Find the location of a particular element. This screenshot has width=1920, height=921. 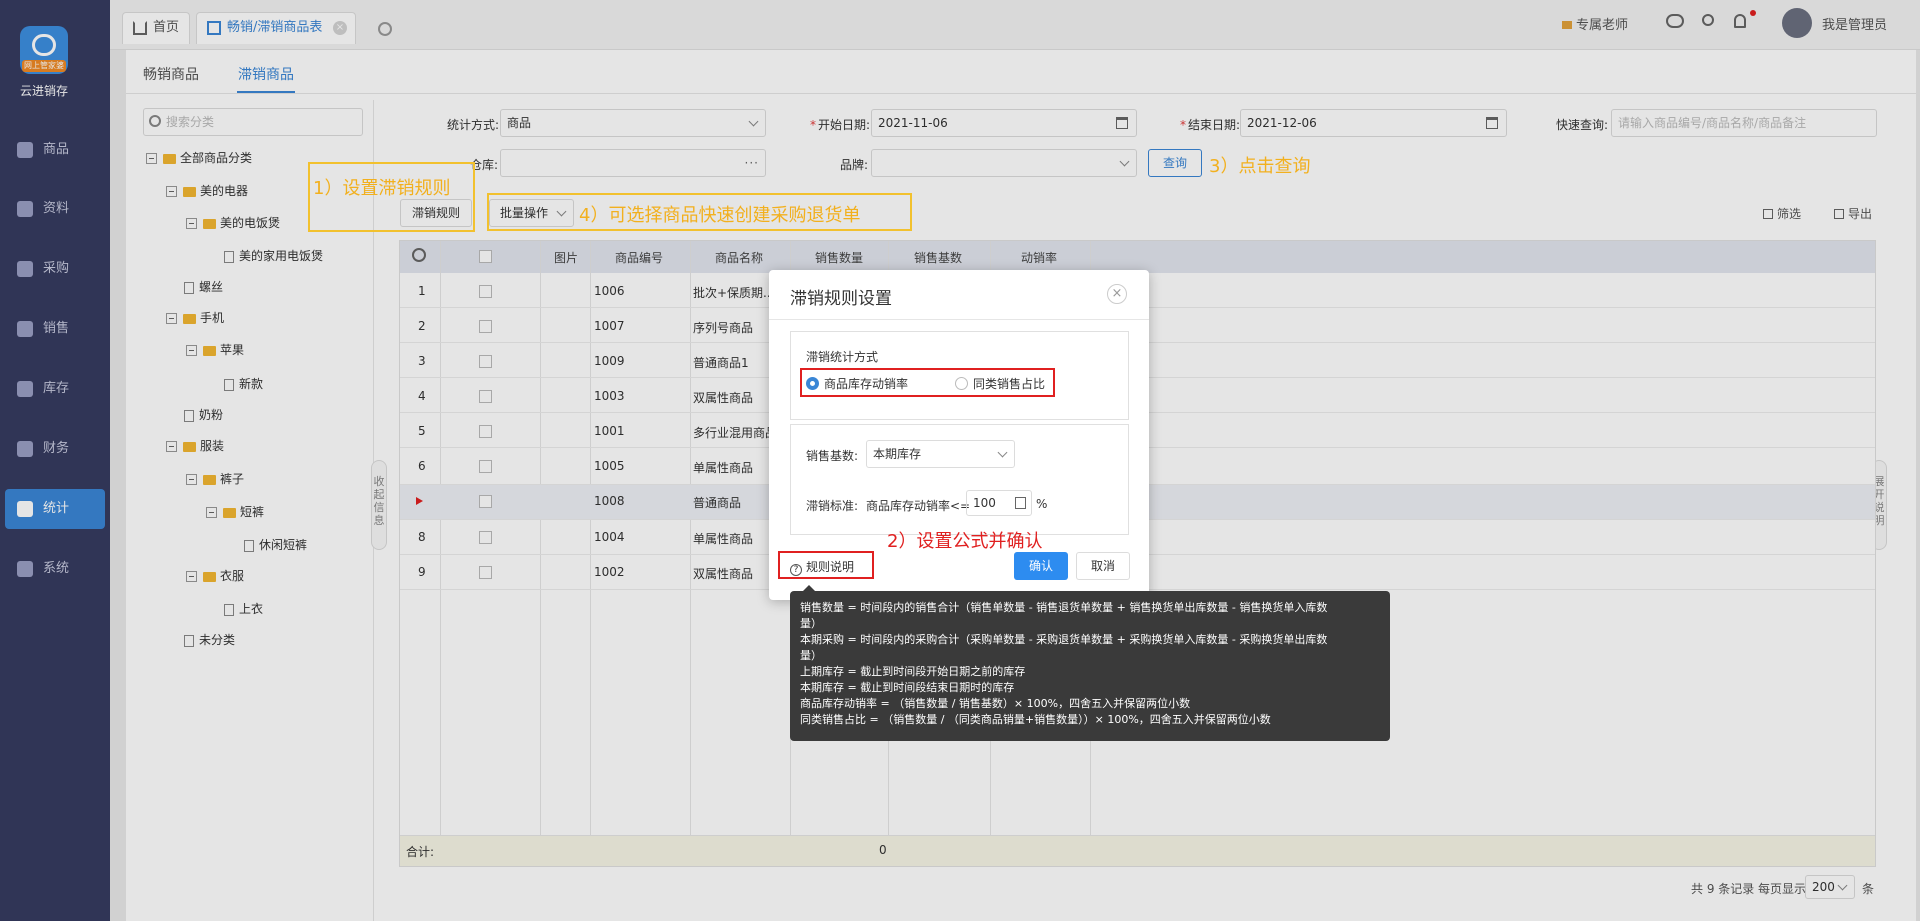

annotation-3: 3）点击查询 is located at coordinates (1260, 166).